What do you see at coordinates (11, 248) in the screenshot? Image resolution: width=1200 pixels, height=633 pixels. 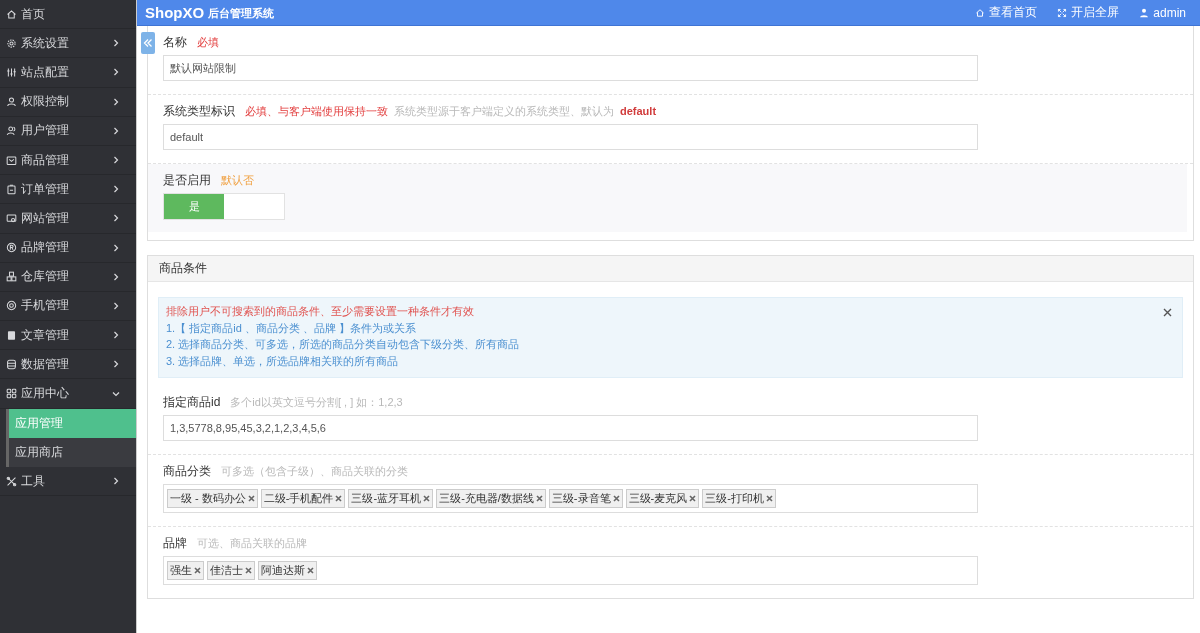 I see `circle-badge-icon` at bounding box center [11, 248].